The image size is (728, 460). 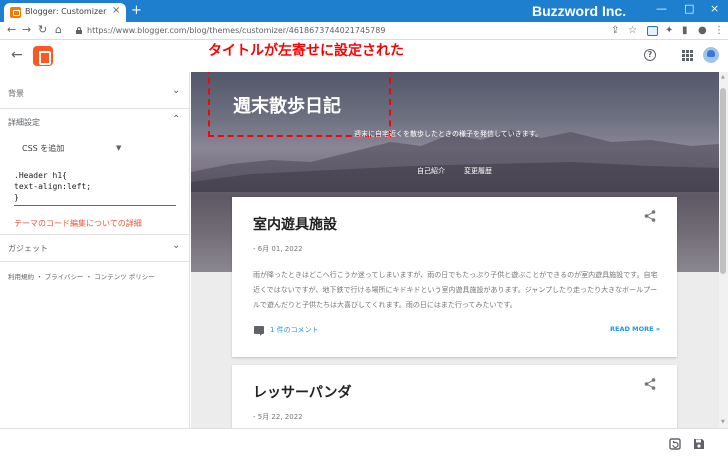 I want to click on dropdown-arrow-icon: ▼, so click(x=118, y=148).